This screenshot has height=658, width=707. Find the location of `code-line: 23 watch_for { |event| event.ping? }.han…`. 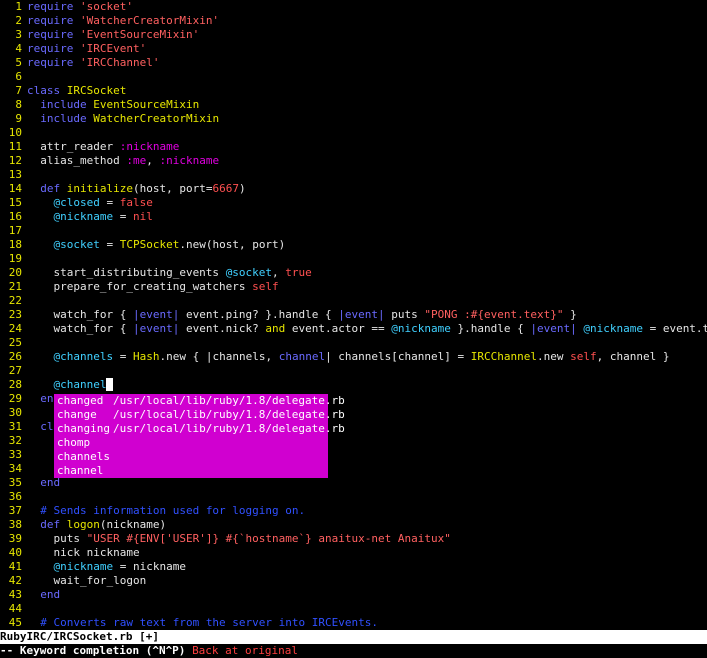

code-line: 23 watch_for { |event| event.ping? }.han… is located at coordinates (353, 315).